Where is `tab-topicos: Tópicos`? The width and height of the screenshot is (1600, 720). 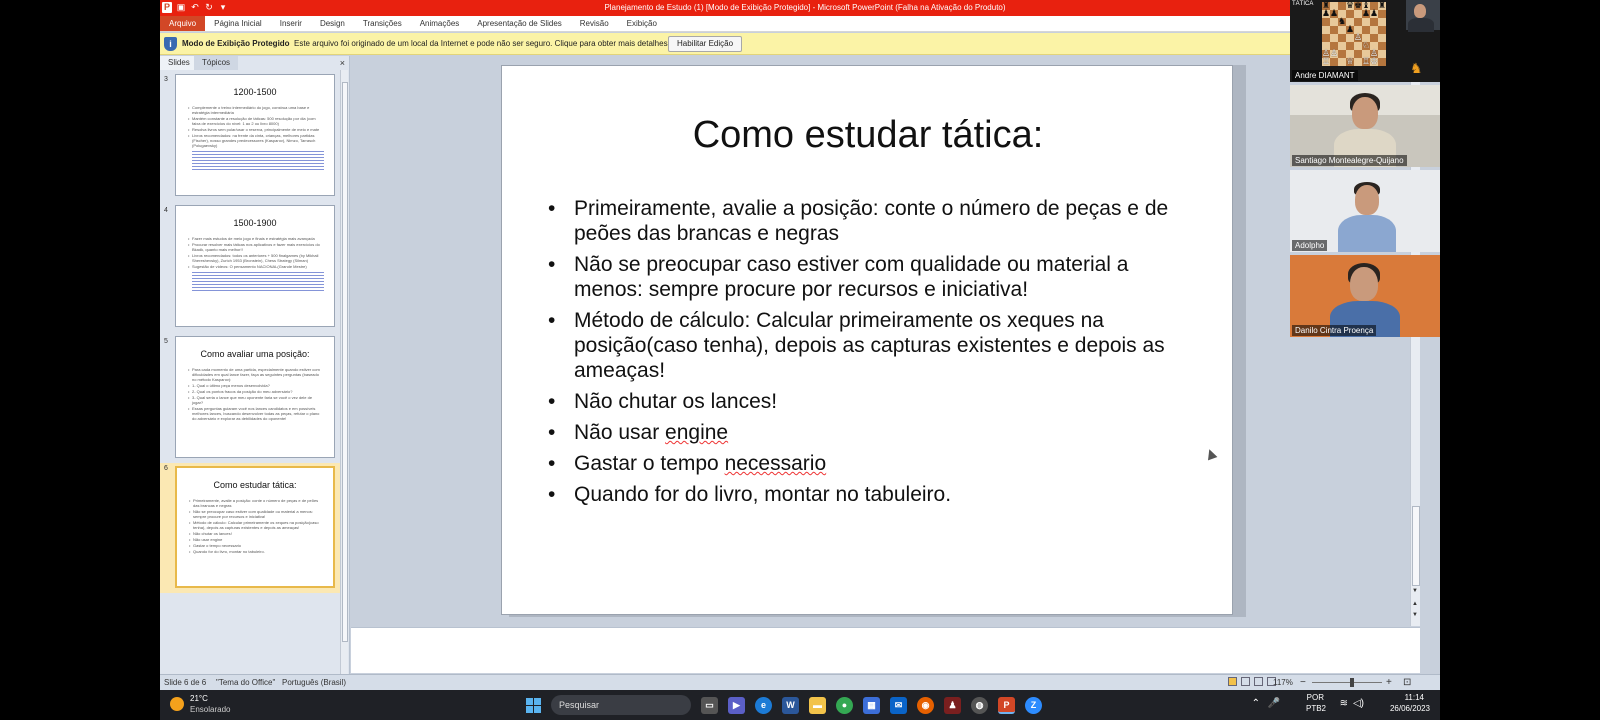
tab-topicos: Tópicos is located at coordinates (216, 63).